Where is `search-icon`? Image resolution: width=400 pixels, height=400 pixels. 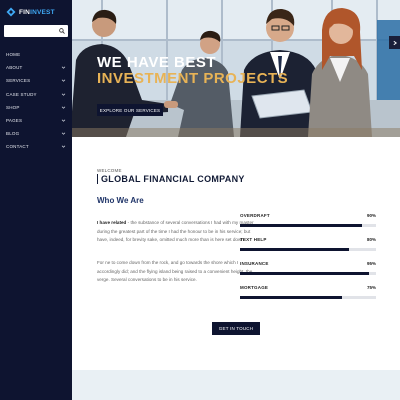
search-icon is located at coordinates (62, 31).